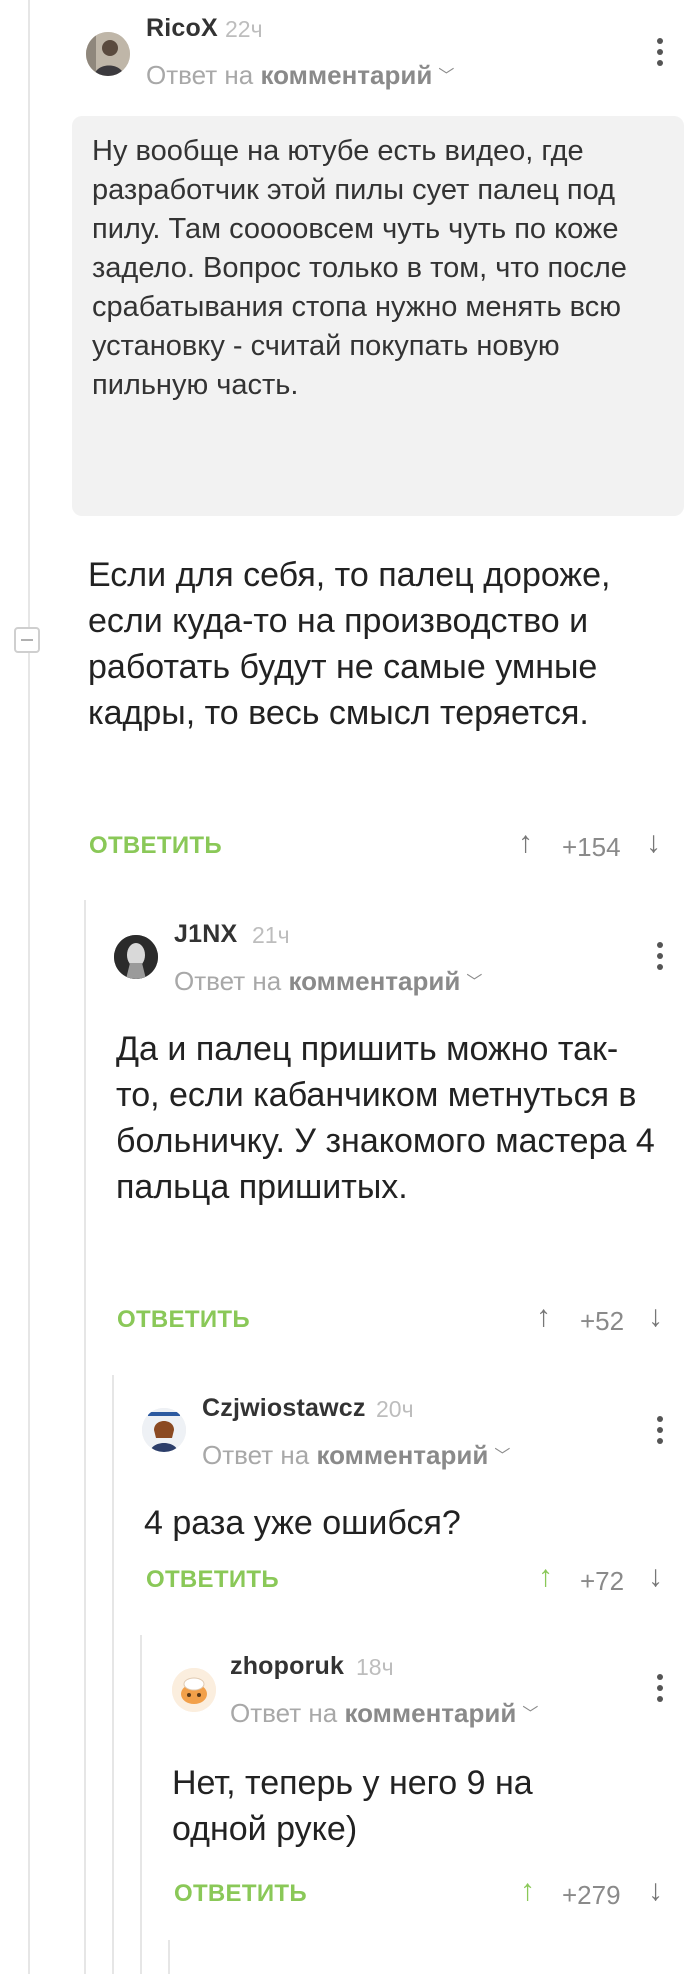 The image size is (700, 1974). What do you see at coordinates (591, 847) in the screenshot?
I see `rating-count: +154` at bounding box center [591, 847].